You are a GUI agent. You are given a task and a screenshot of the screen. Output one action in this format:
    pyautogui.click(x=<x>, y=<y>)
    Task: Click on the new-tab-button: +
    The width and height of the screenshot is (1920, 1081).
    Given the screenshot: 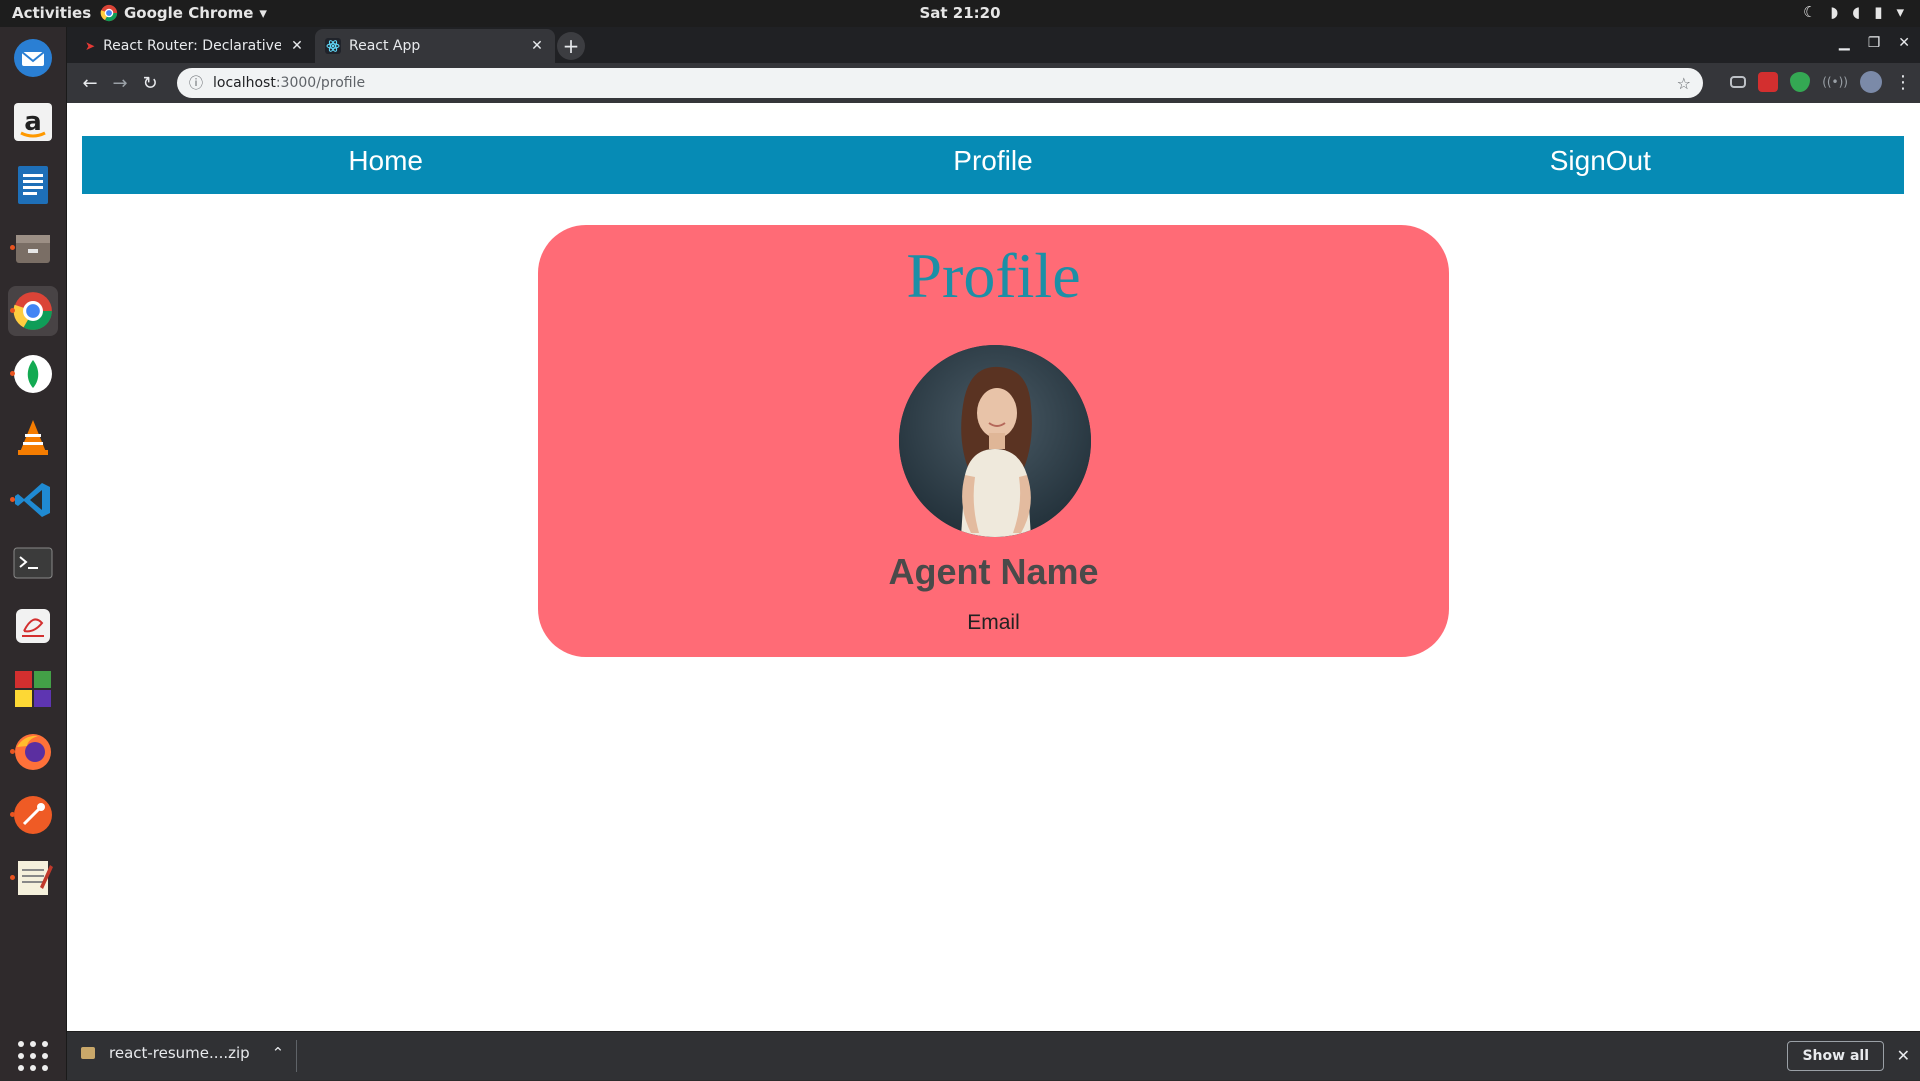 What is the action you would take?
    pyautogui.click(x=571, y=46)
    